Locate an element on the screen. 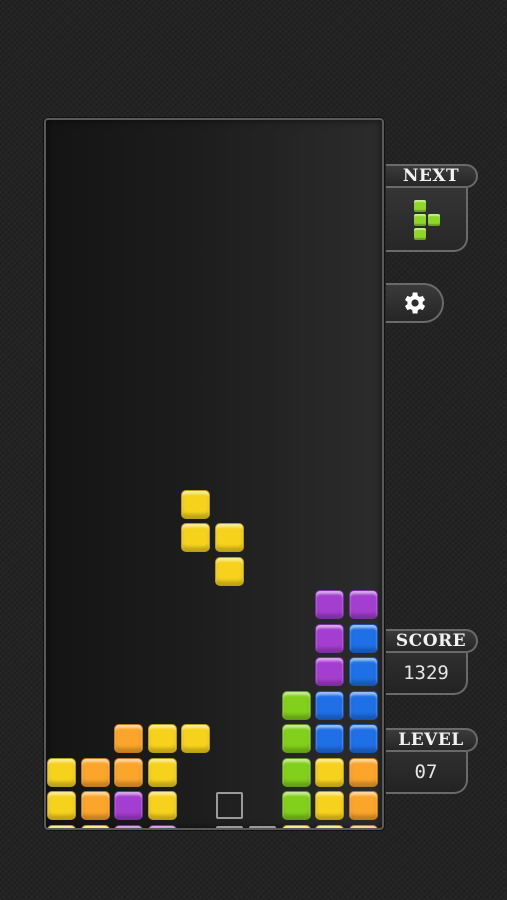  settings-button is located at coordinates (415, 303).